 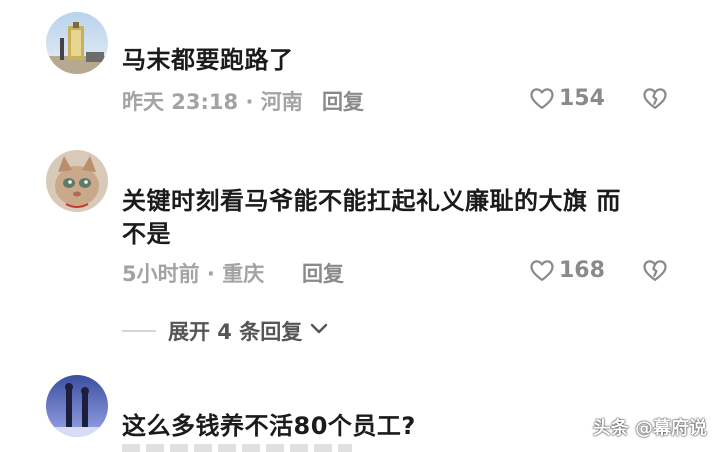 What do you see at coordinates (208, 60) in the screenshot?
I see `comment-text: 马末都要跑路了` at bounding box center [208, 60].